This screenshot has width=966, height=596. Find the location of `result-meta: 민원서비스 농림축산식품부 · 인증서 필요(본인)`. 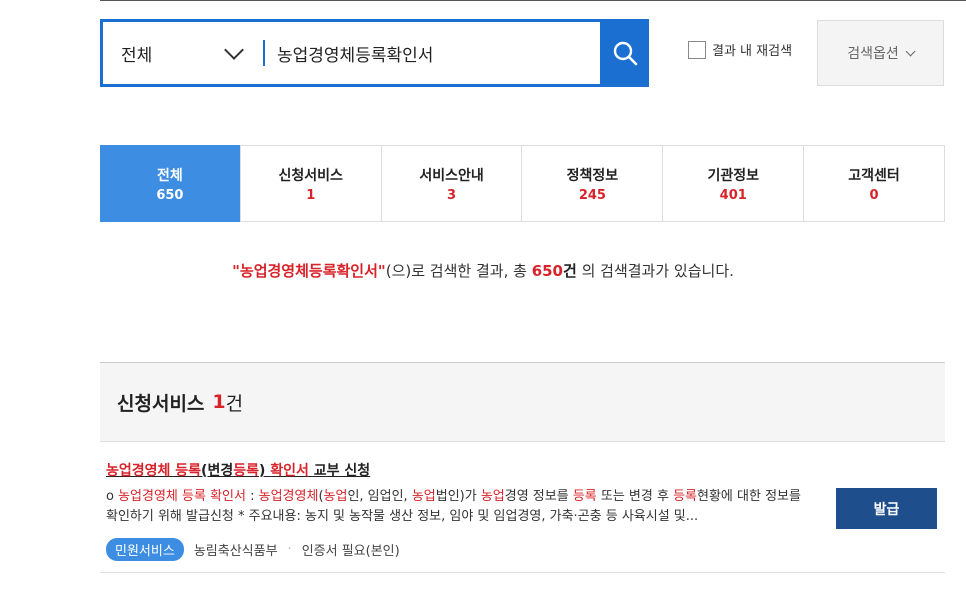

result-meta: 민원서비스 농림축산식품부 · 인증서 필요(본인) is located at coordinates (253, 549).